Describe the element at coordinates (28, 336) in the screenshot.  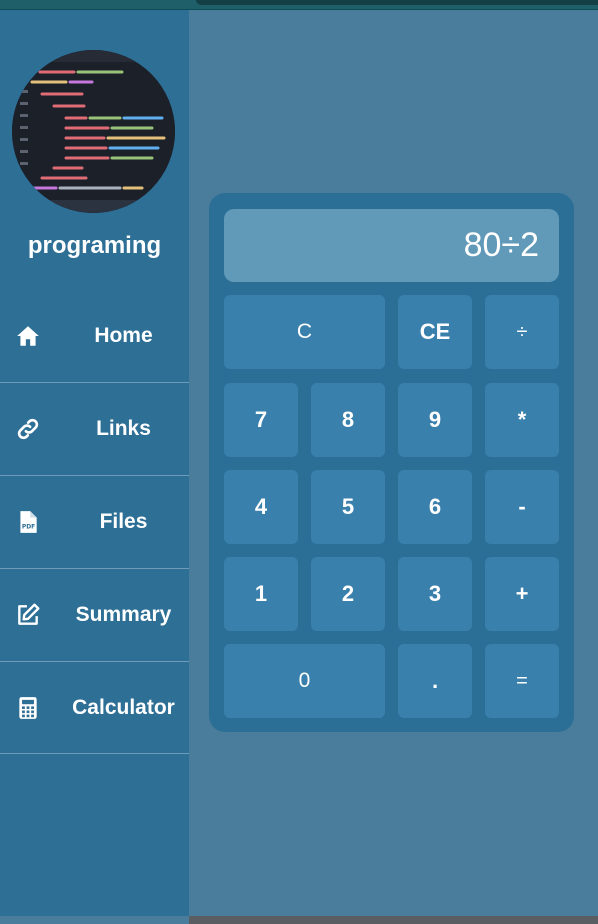
I see `home-icon` at that location.